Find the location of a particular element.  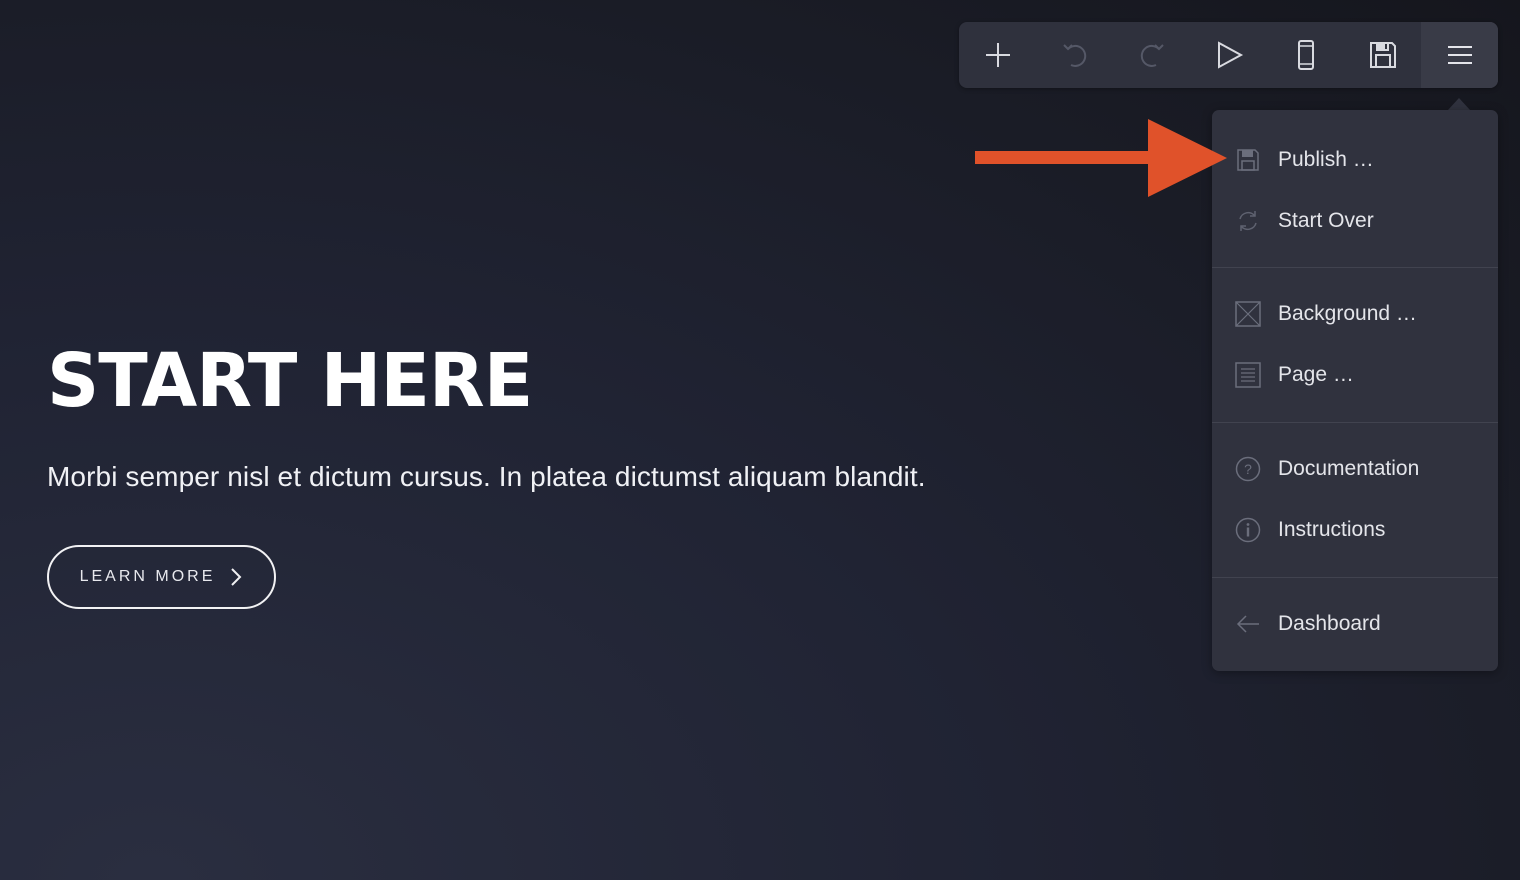

preview-button is located at coordinates (1228, 55).